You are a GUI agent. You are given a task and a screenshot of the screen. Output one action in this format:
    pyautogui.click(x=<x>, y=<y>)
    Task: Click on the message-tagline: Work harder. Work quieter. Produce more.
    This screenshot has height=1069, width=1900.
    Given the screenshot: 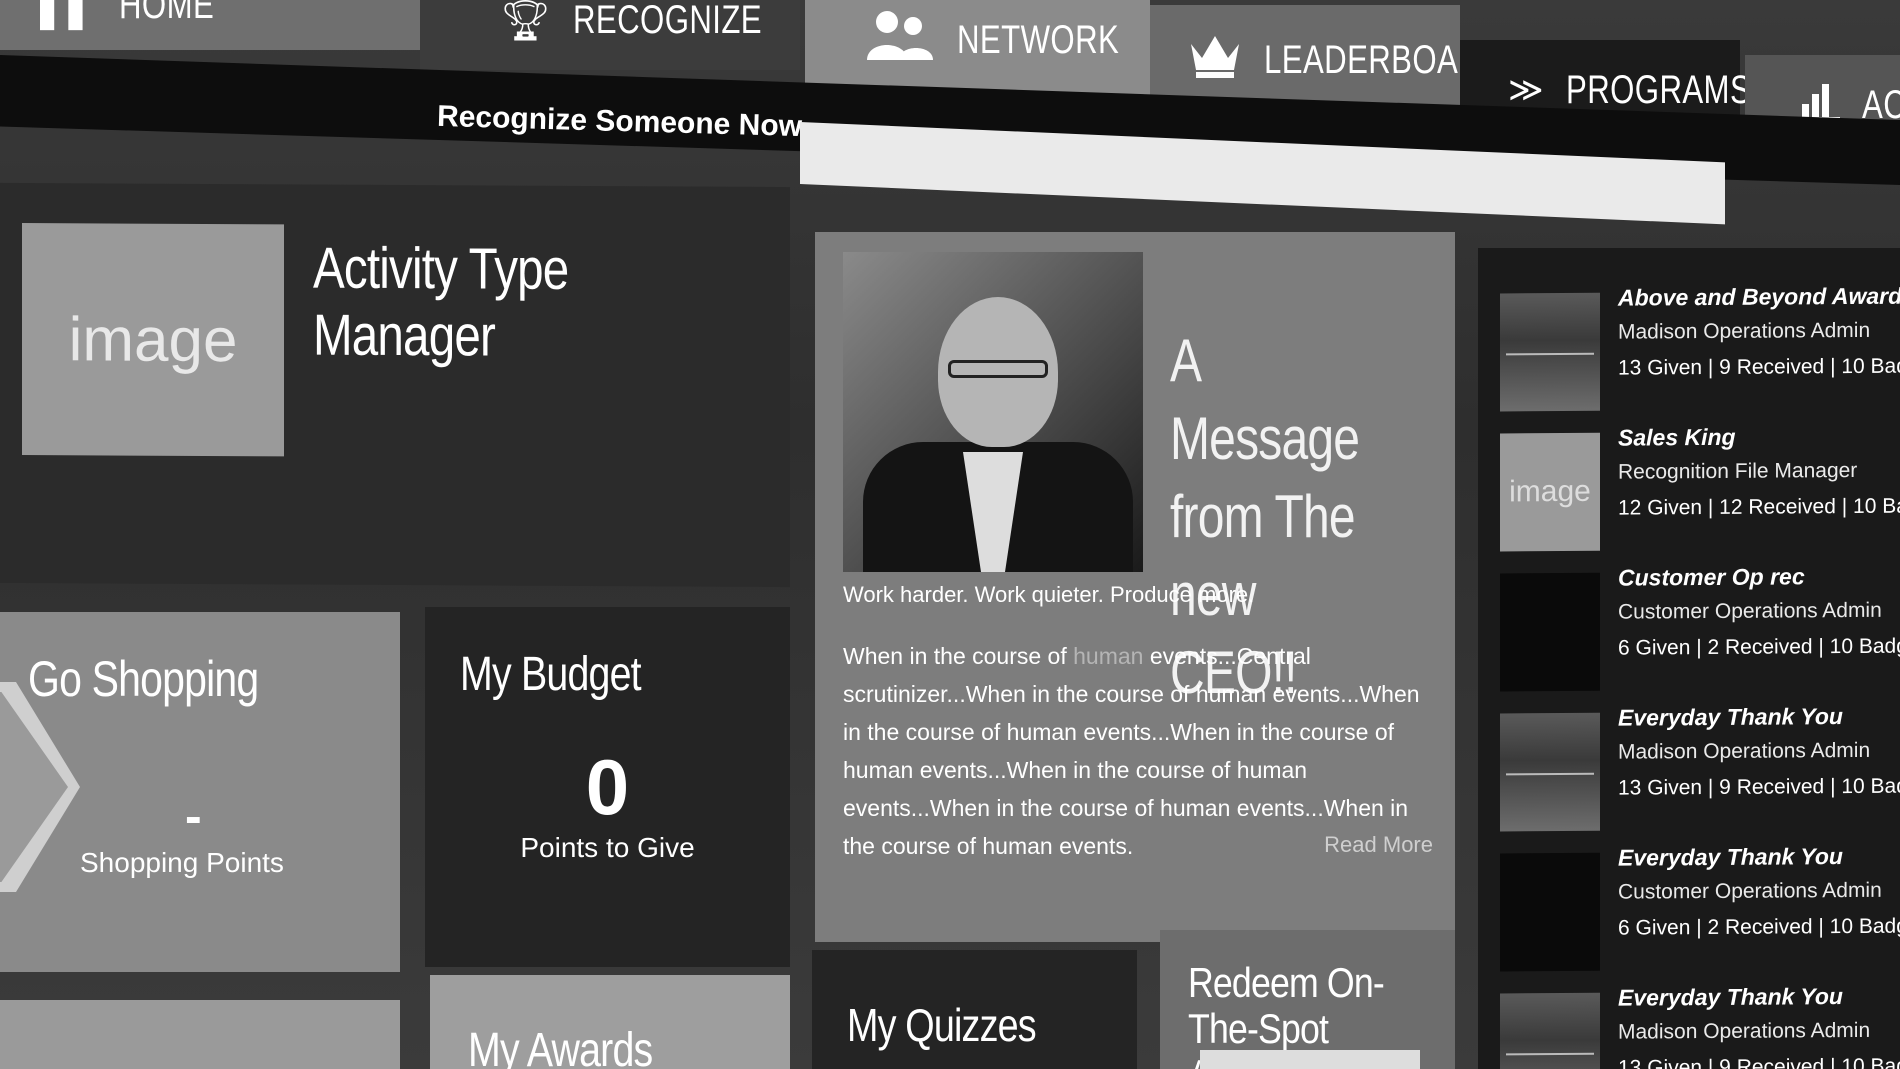 What is the action you would take?
    pyautogui.click(x=1049, y=594)
    